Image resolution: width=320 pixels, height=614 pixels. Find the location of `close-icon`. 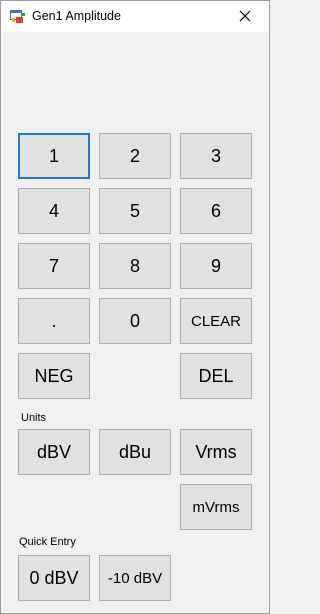

close-icon is located at coordinates (245, 16).